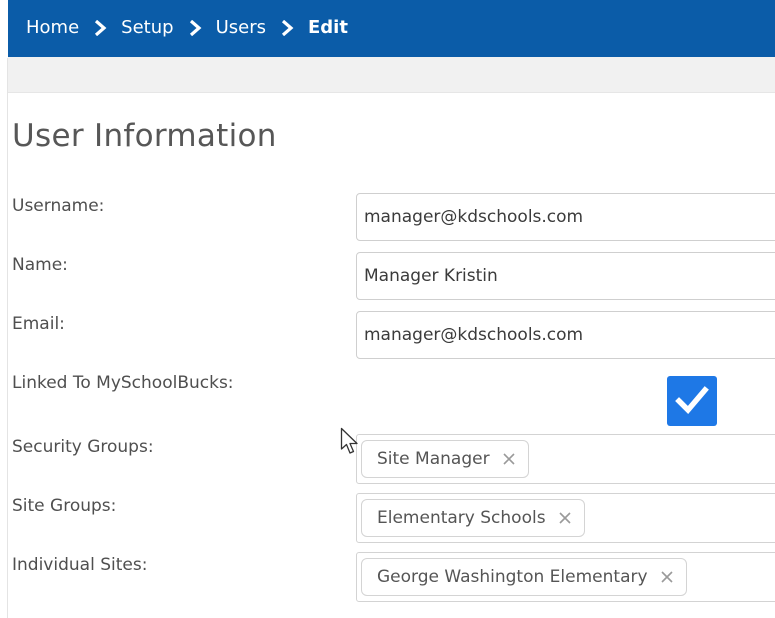  What do you see at coordinates (241, 27) in the screenshot?
I see `breadcrumb-users: Users` at bounding box center [241, 27].